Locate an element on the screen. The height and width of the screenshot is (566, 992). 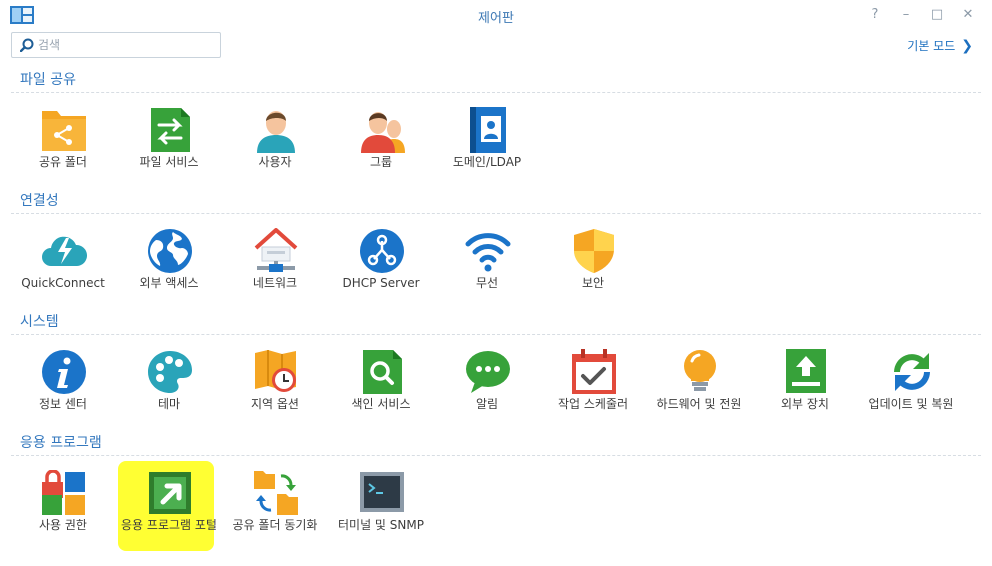
item-label: QuickConnect is located at coordinates (63, 283).